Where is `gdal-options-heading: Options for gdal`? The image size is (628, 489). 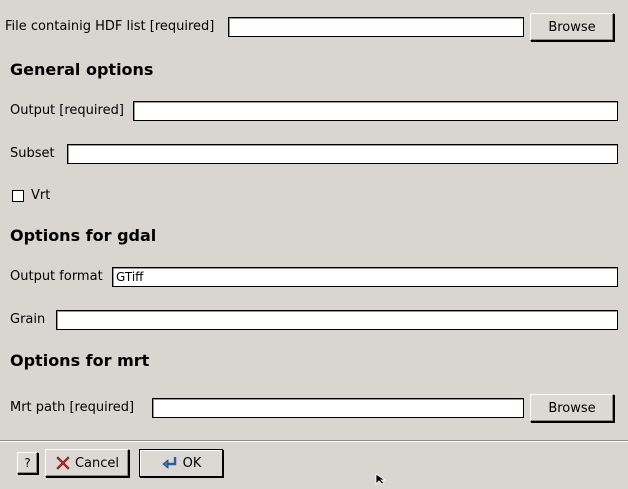 gdal-options-heading: Options for gdal is located at coordinates (83, 235).